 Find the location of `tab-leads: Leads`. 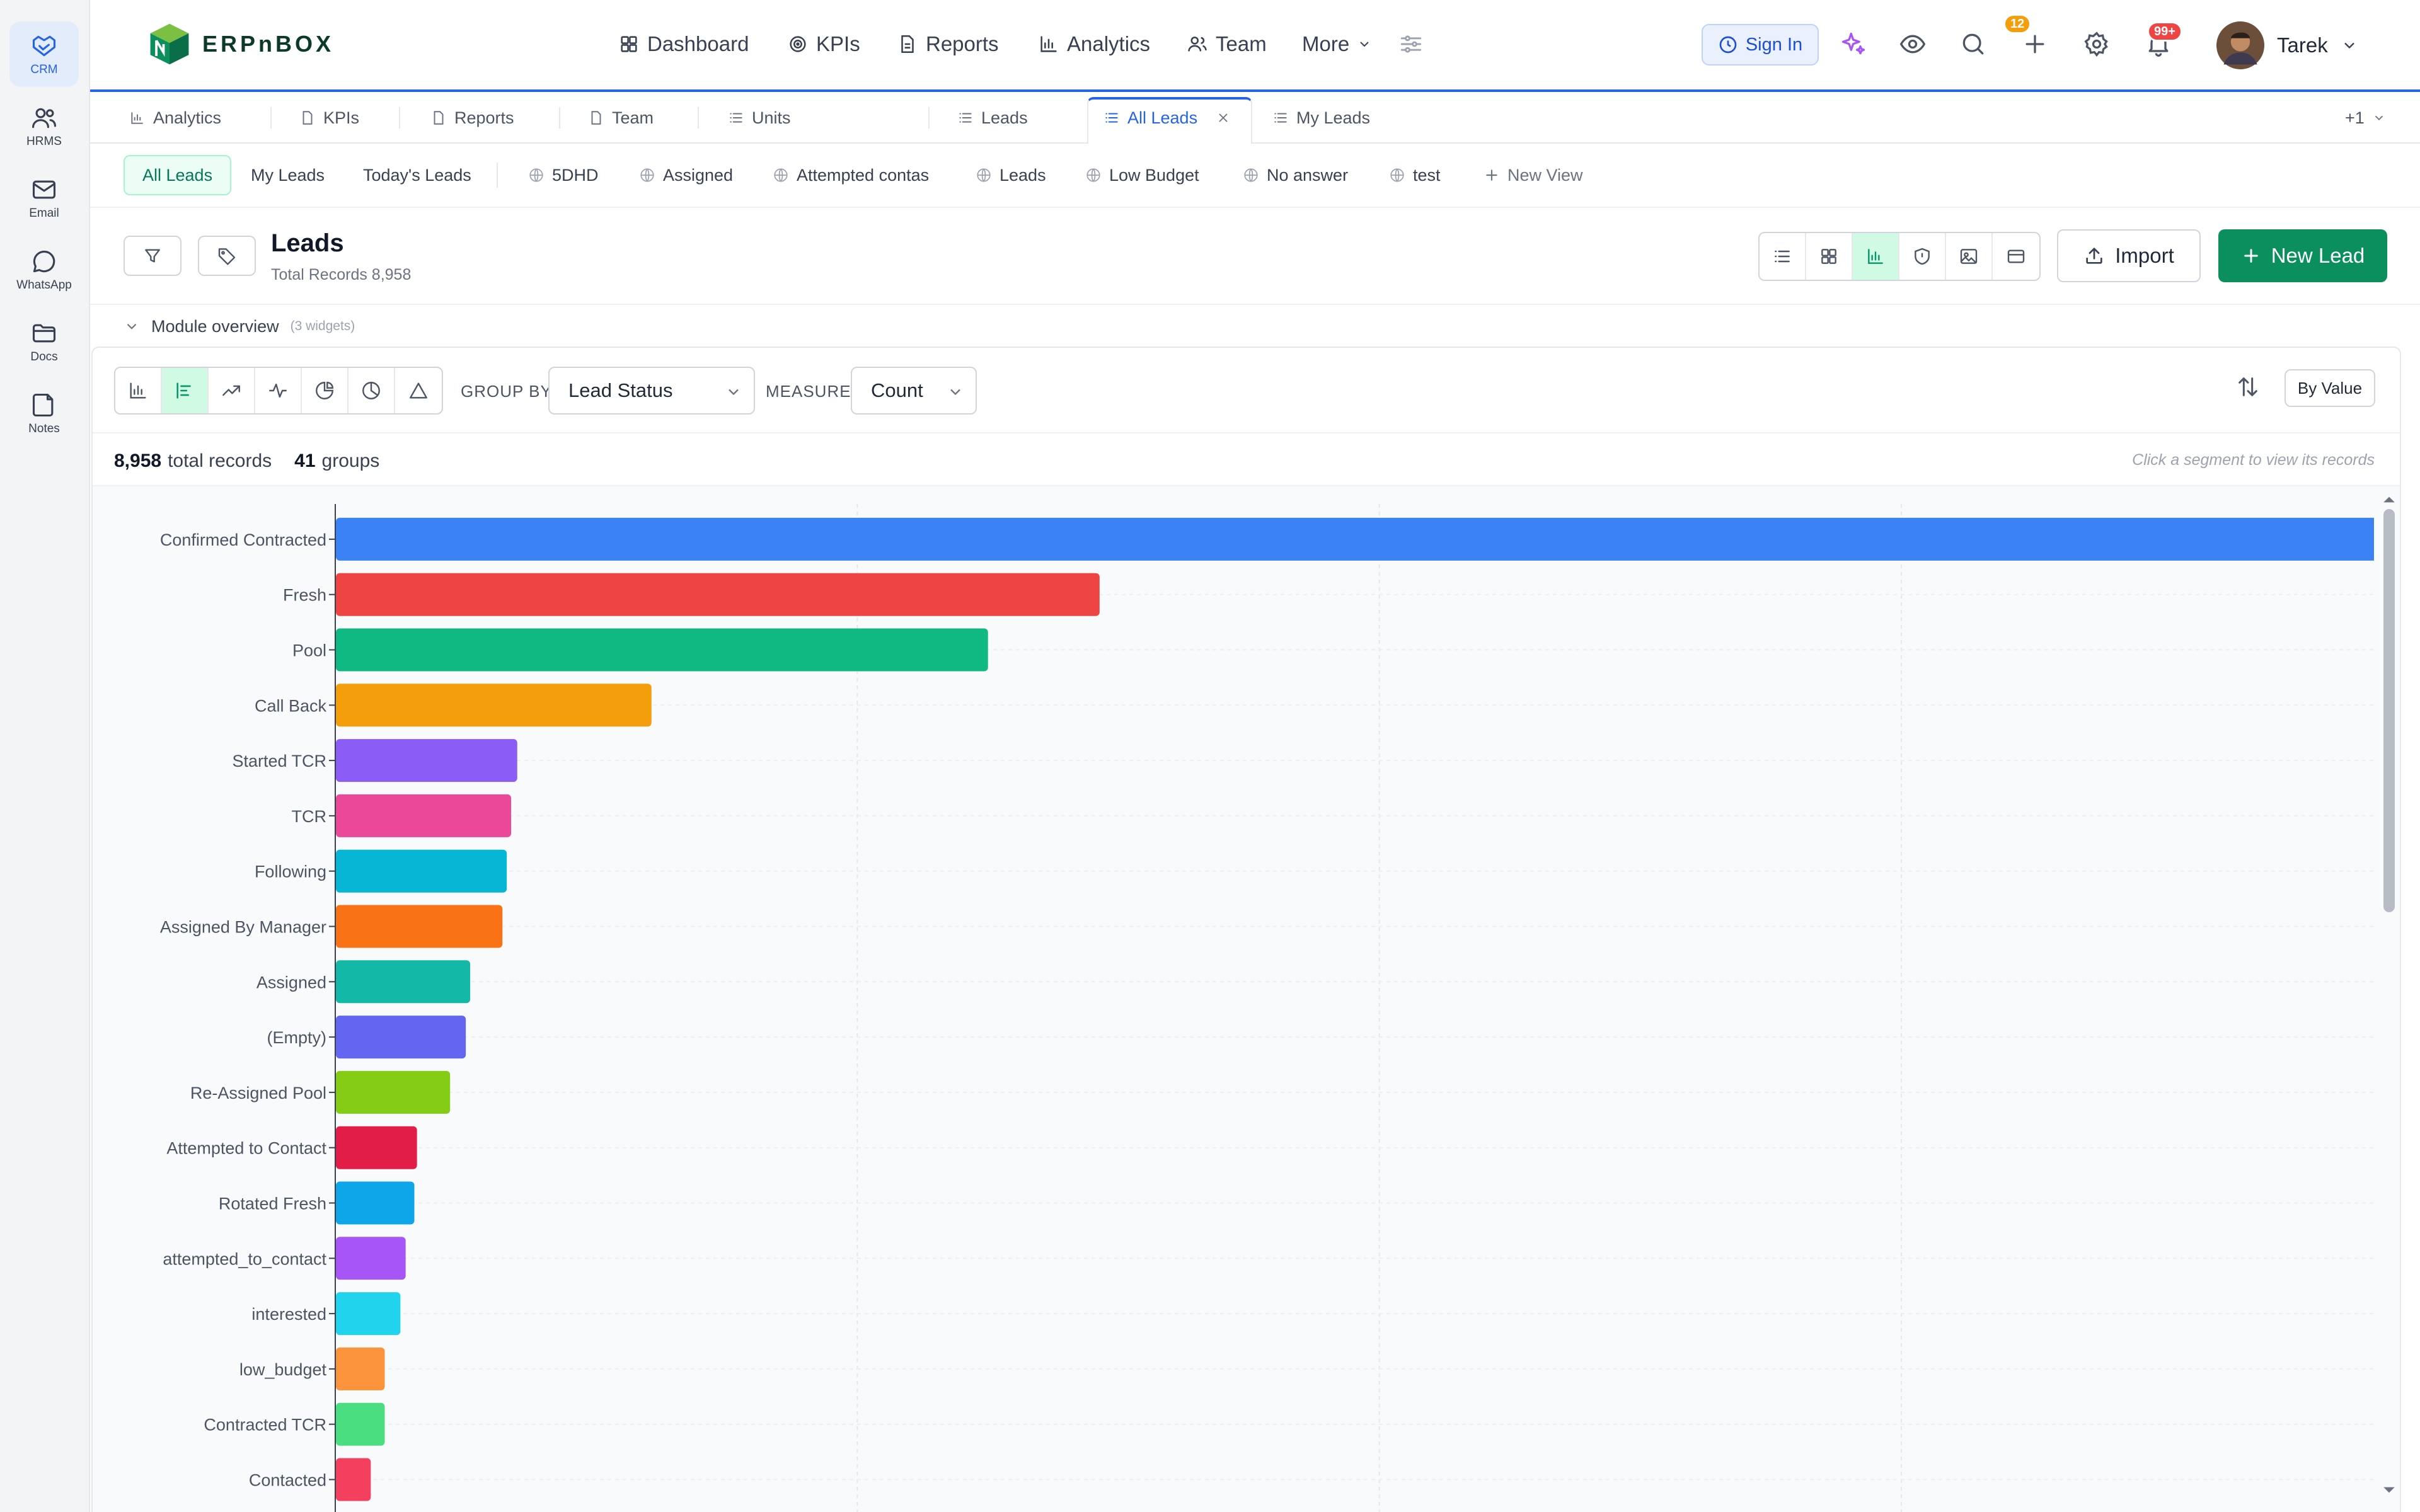

tab-leads: Leads is located at coordinates (993, 118).